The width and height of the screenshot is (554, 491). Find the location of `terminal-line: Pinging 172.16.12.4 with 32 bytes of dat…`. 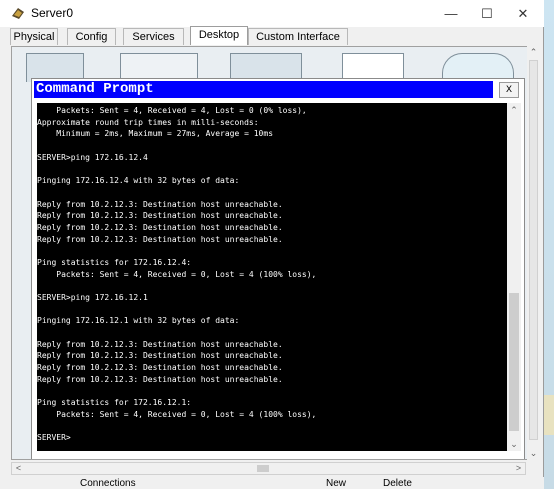

terminal-line: Pinging 172.16.12.4 with 32 bytes of dat… is located at coordinates (138, 181).